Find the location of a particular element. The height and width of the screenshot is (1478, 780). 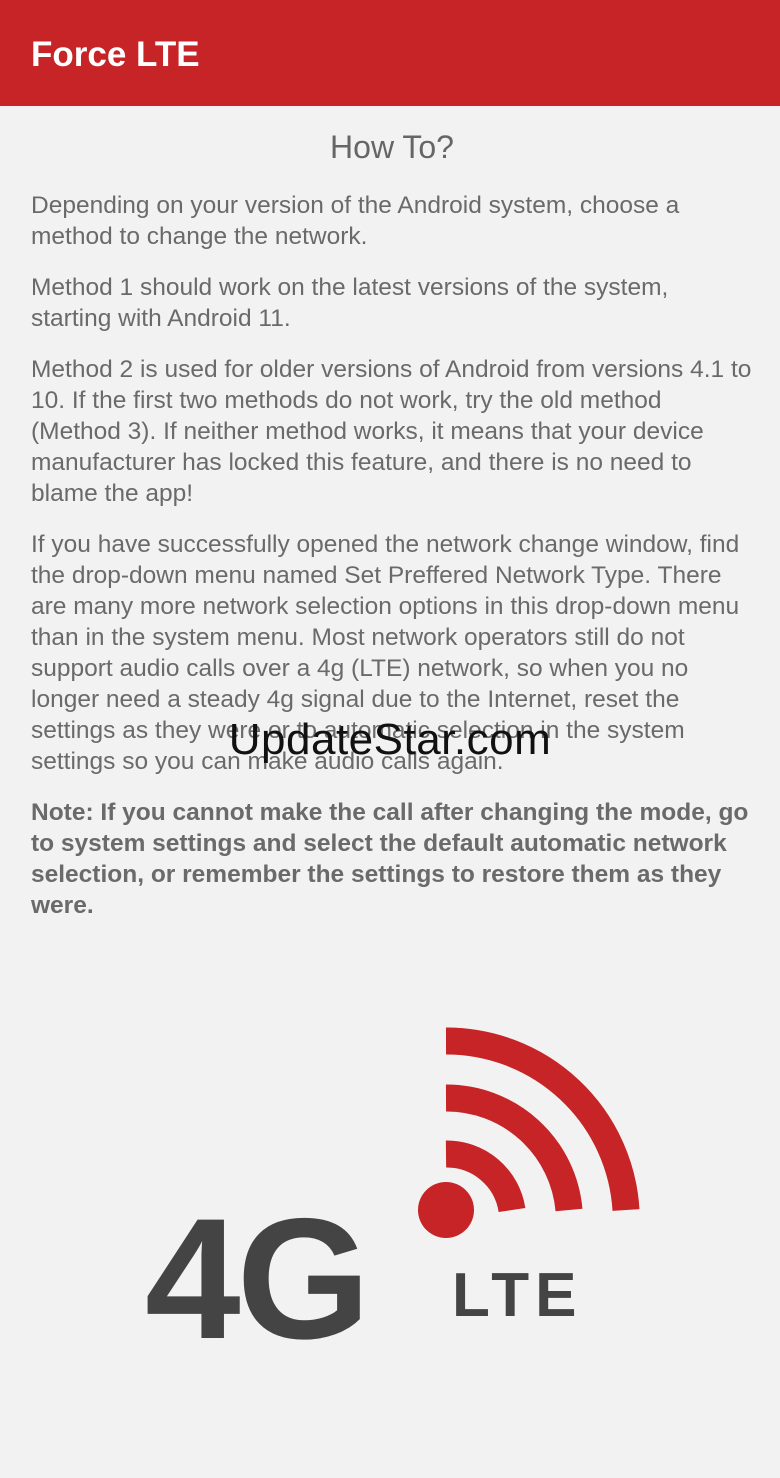

logo-4g-text: 4G is located at coordinates (255, 1266).